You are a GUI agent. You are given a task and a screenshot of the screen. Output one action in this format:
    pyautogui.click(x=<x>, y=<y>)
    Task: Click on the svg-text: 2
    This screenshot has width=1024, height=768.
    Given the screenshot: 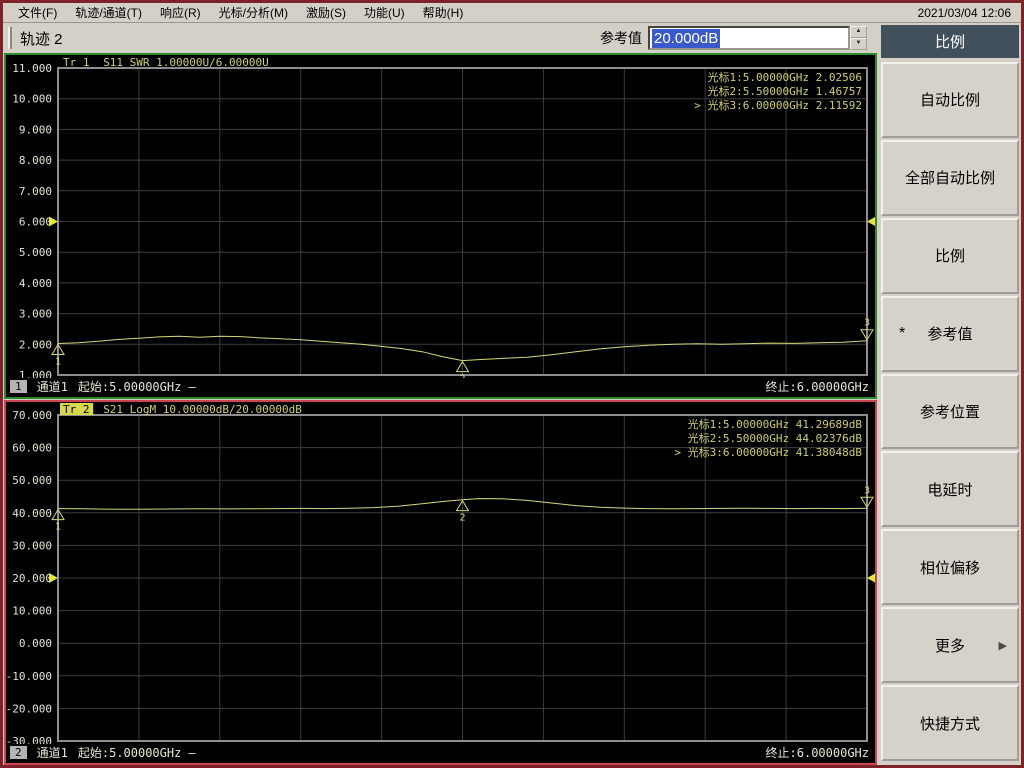 What is the action you would take?
    pyautogui.click(x=462, y=518)
    